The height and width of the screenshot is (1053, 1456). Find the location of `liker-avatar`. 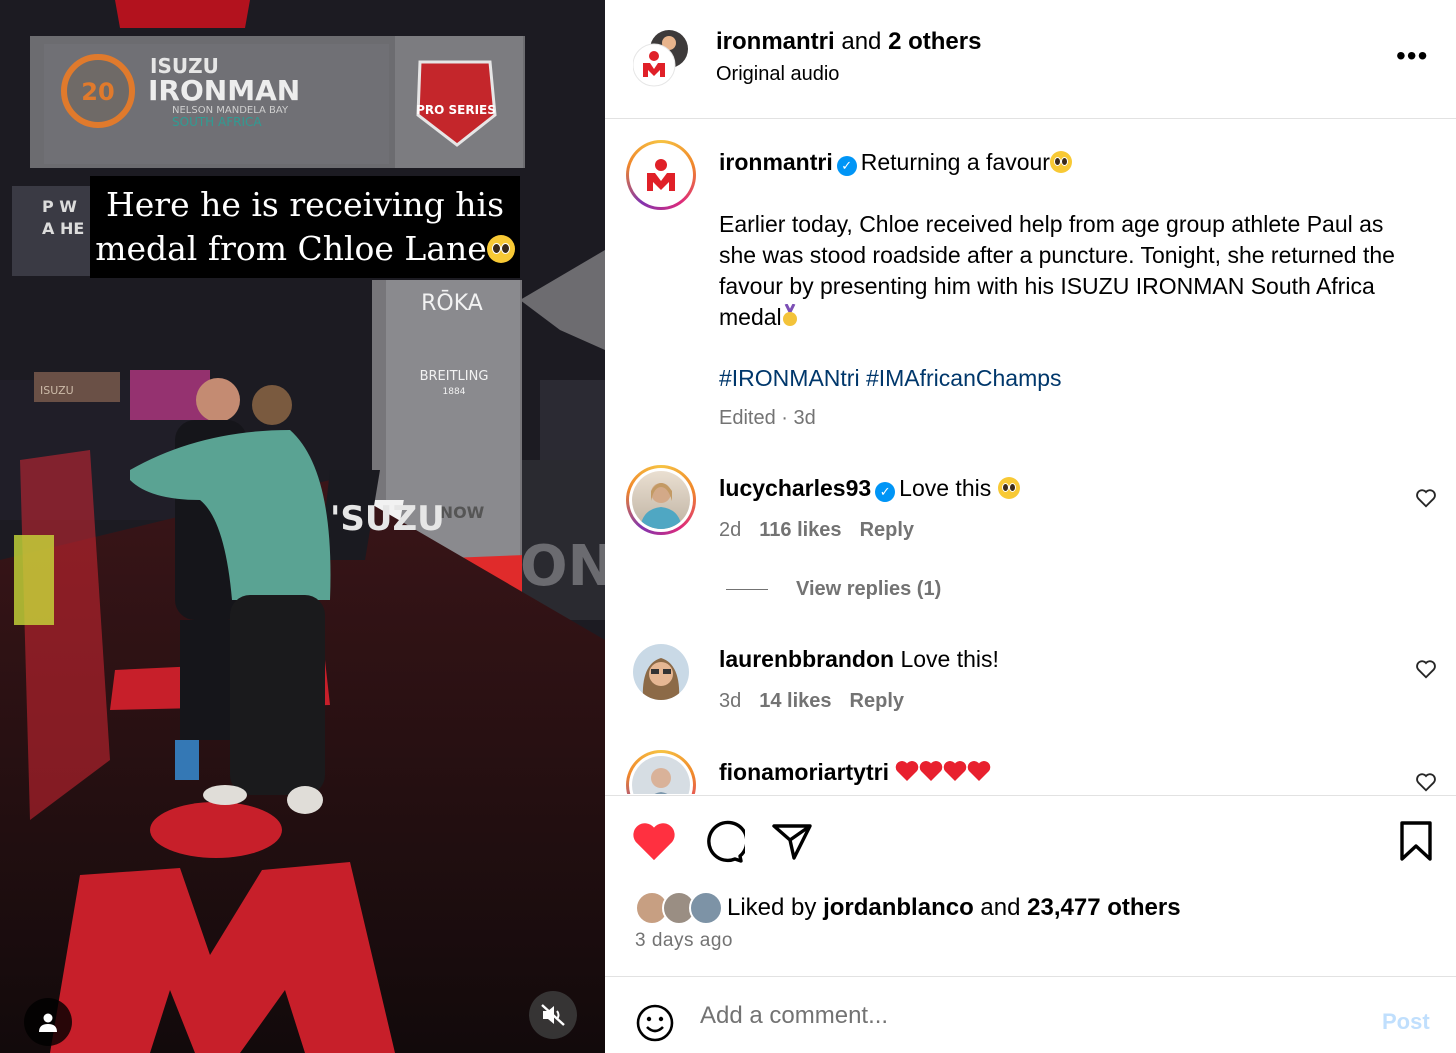

liker-avatar is located at coordinates (706, 908).